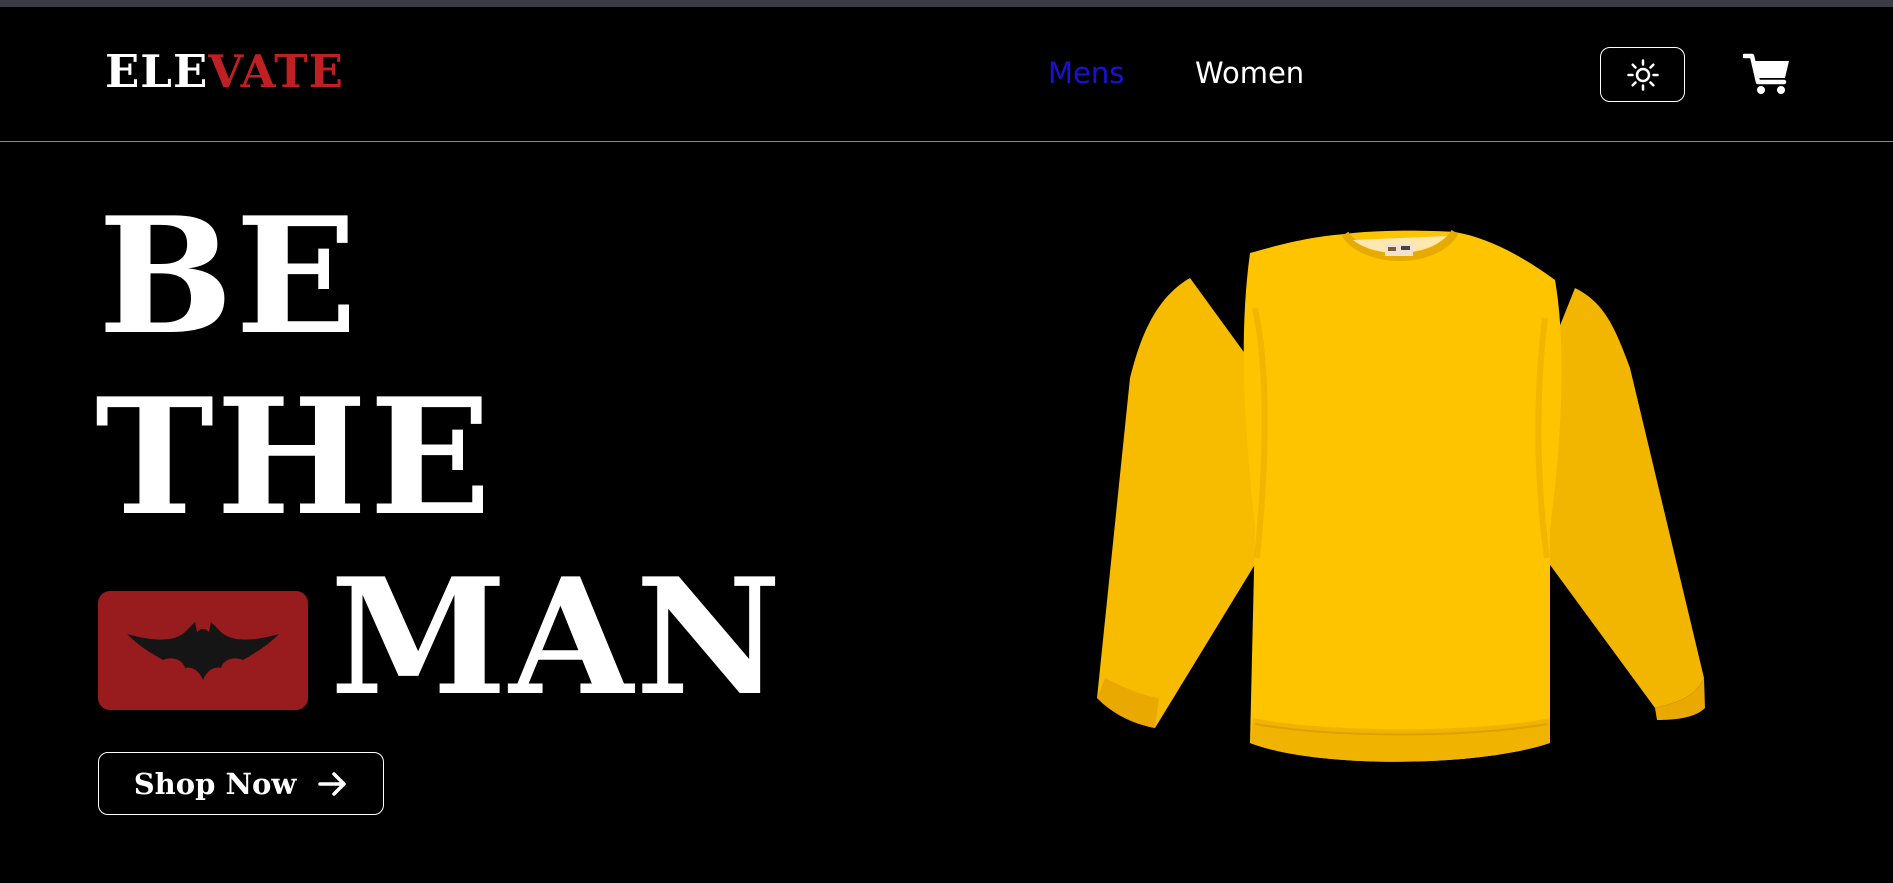 Image resolution: width=1893 pixels, height=883 pixels. I want to click on brand-logo-part2: VATE, so click(276, 71).